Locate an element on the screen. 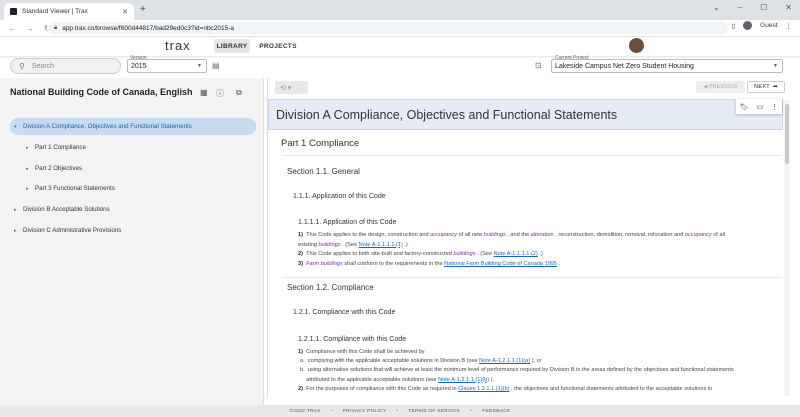 The image size is (800, 417). browser-tab: Standard Viewer | Trax ✕ is located at coordinates (69, 11).